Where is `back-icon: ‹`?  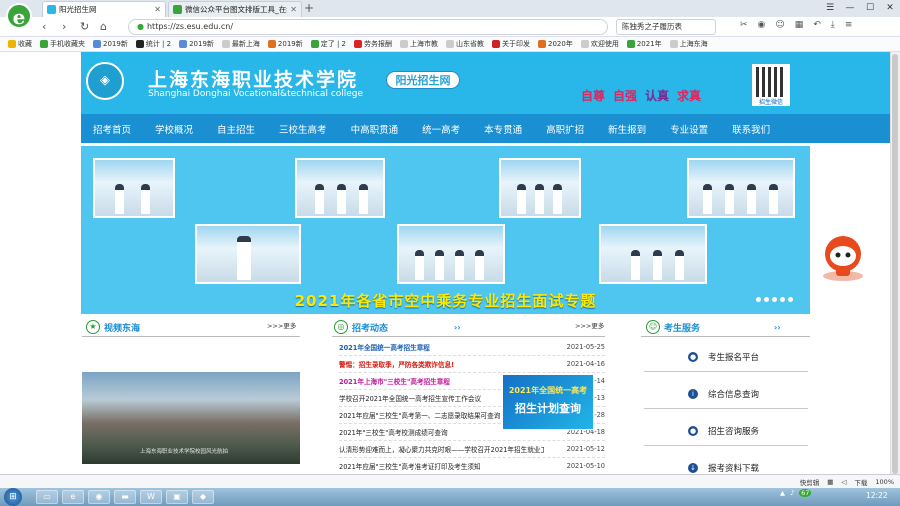 back-icon: ‹ is located at coordinates (44, 26).